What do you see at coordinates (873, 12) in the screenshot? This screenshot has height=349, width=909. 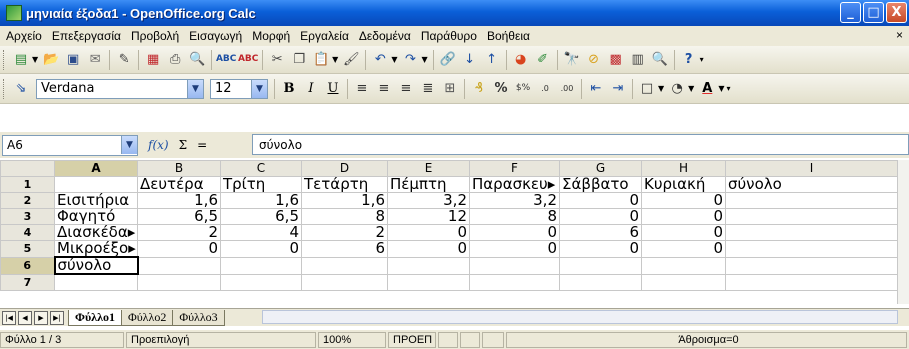 I see `maximize-button: □` at bounding box center [873, 12].